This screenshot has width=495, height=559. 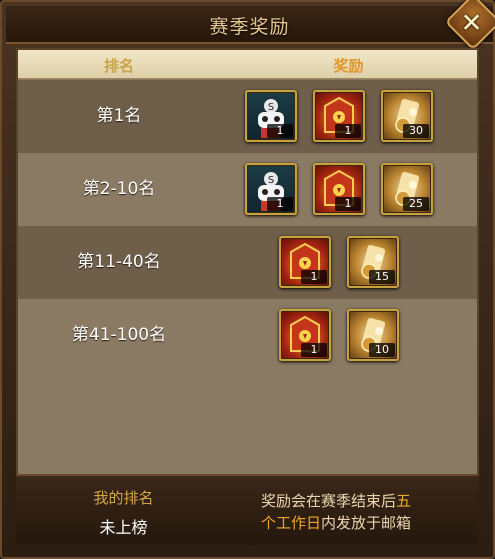 I want to click on dialog-title: 赛季奖励, so click(x=249, y=27).